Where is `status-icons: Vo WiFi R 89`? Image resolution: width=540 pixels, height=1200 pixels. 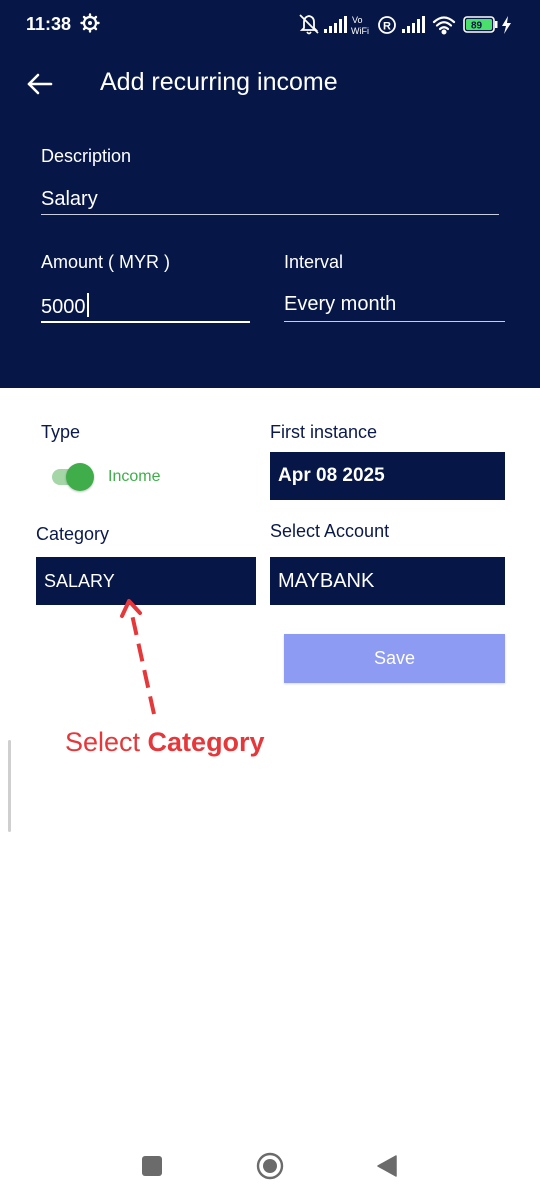 status-icons: Vo WiFi R 89 is located at coordinates (405, 25).